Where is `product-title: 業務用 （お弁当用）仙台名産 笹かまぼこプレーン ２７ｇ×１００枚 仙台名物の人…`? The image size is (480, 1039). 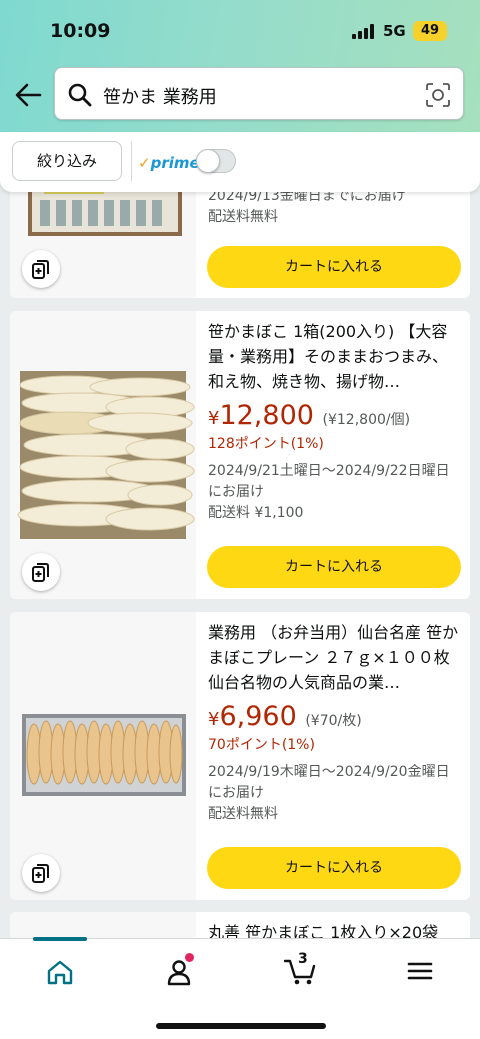 product-title: 業務用 （お弁当用）仙台名産 笹かまぼこプレーン ２７ｇ×１００枚 仙台名物の人… is located at coordinates (334, 657).